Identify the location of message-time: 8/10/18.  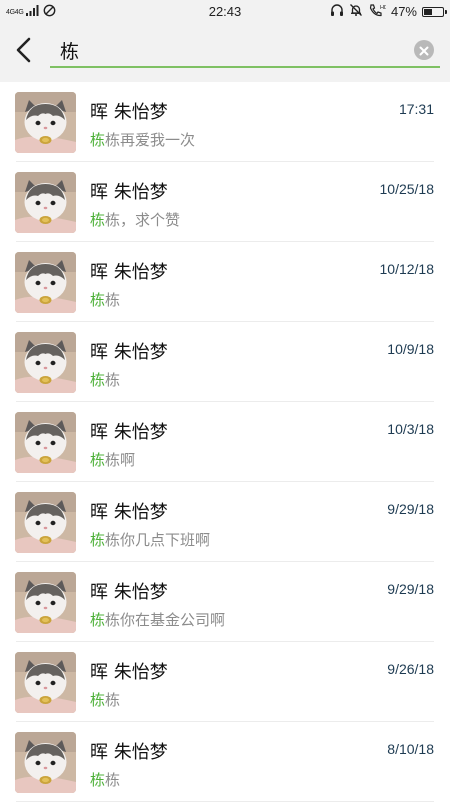
(410, 749).